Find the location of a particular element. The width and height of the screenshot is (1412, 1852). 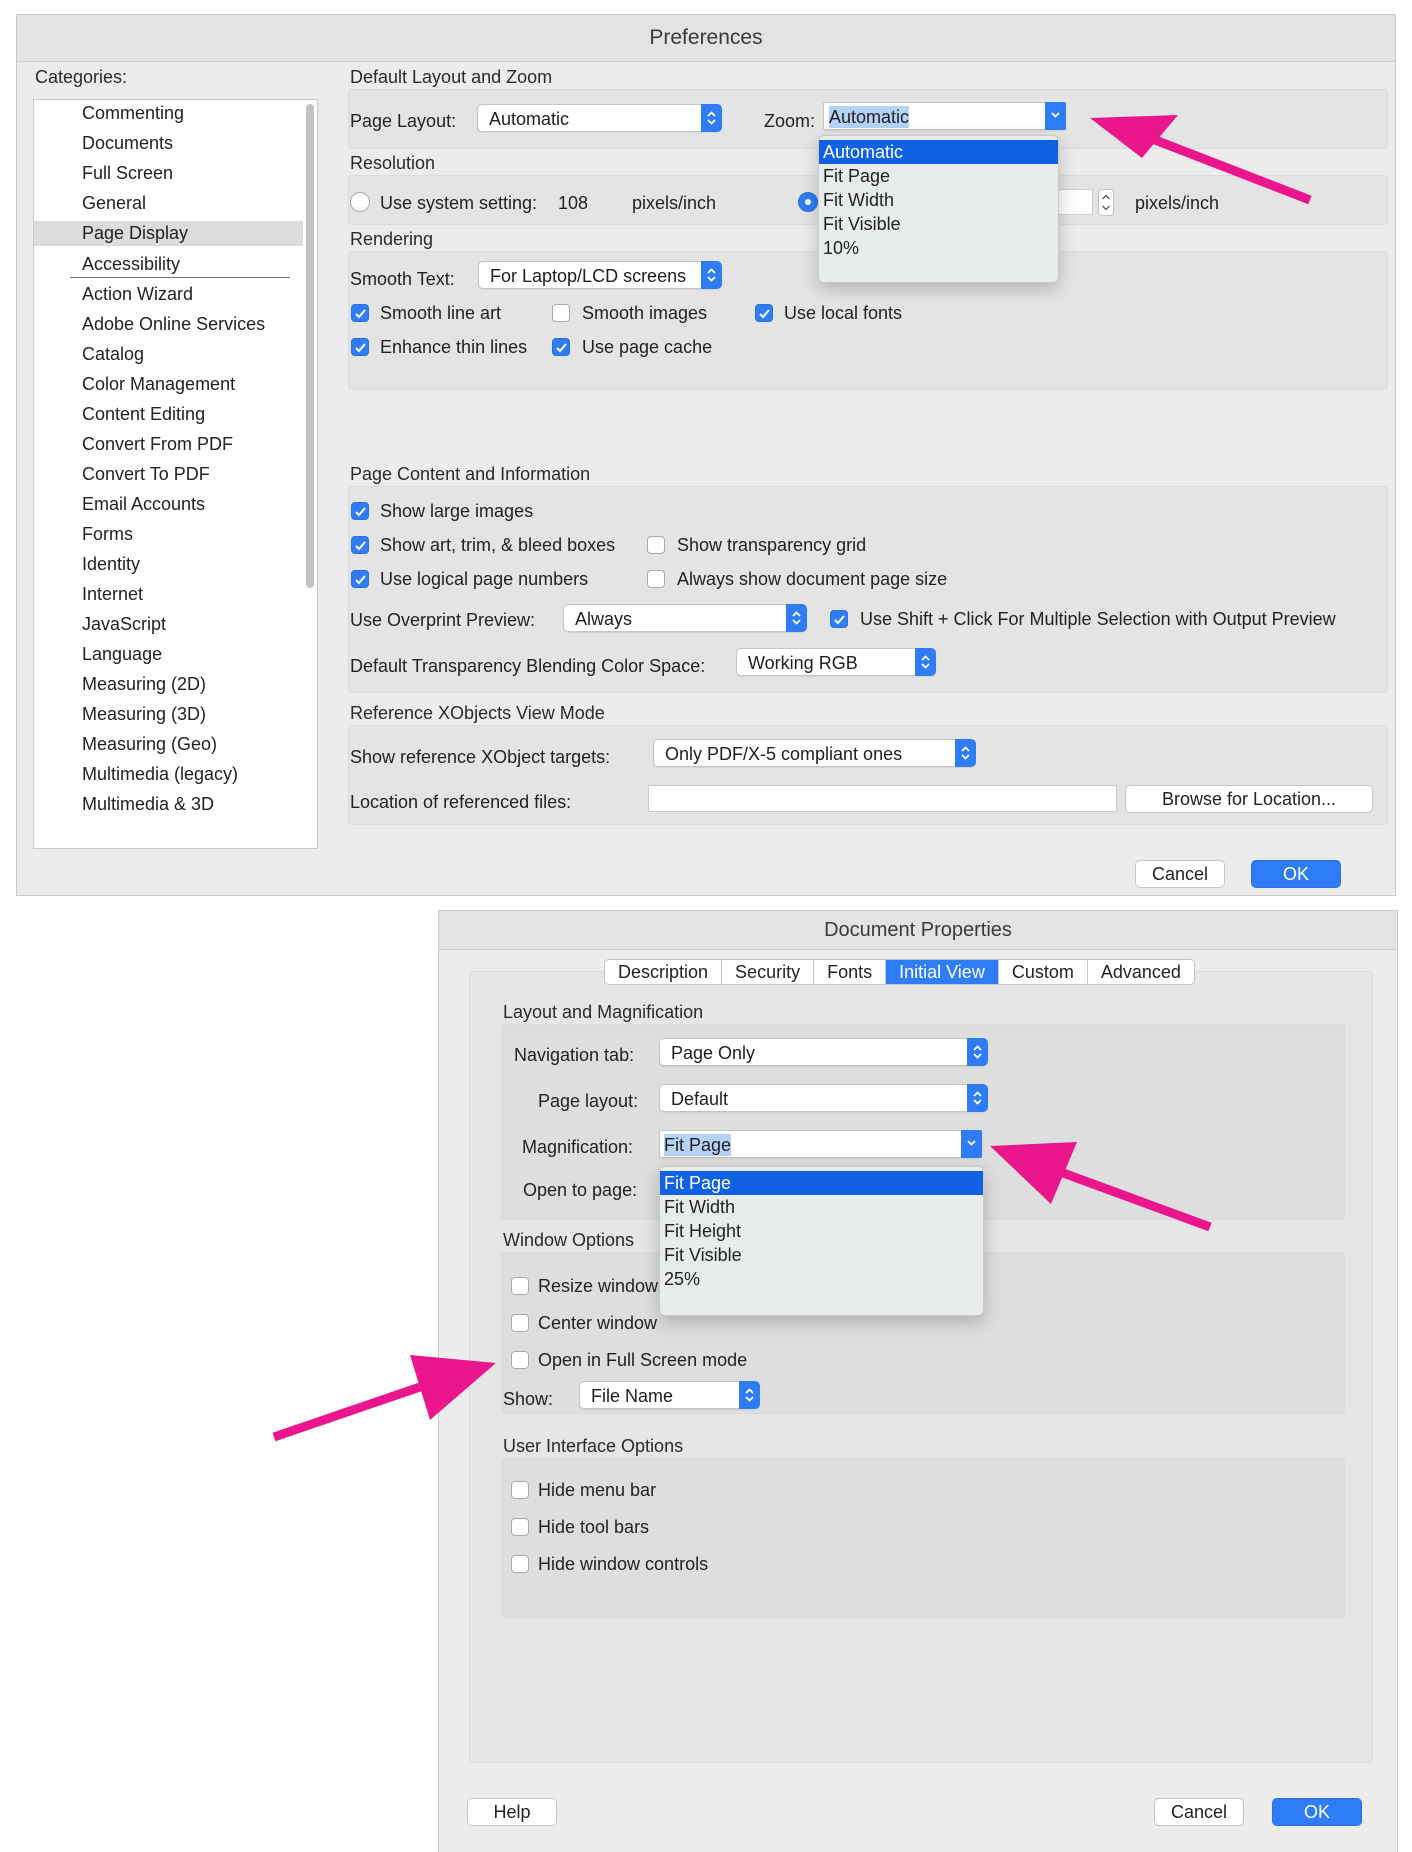

list-scrollbar is located at coordinates (310, 346).